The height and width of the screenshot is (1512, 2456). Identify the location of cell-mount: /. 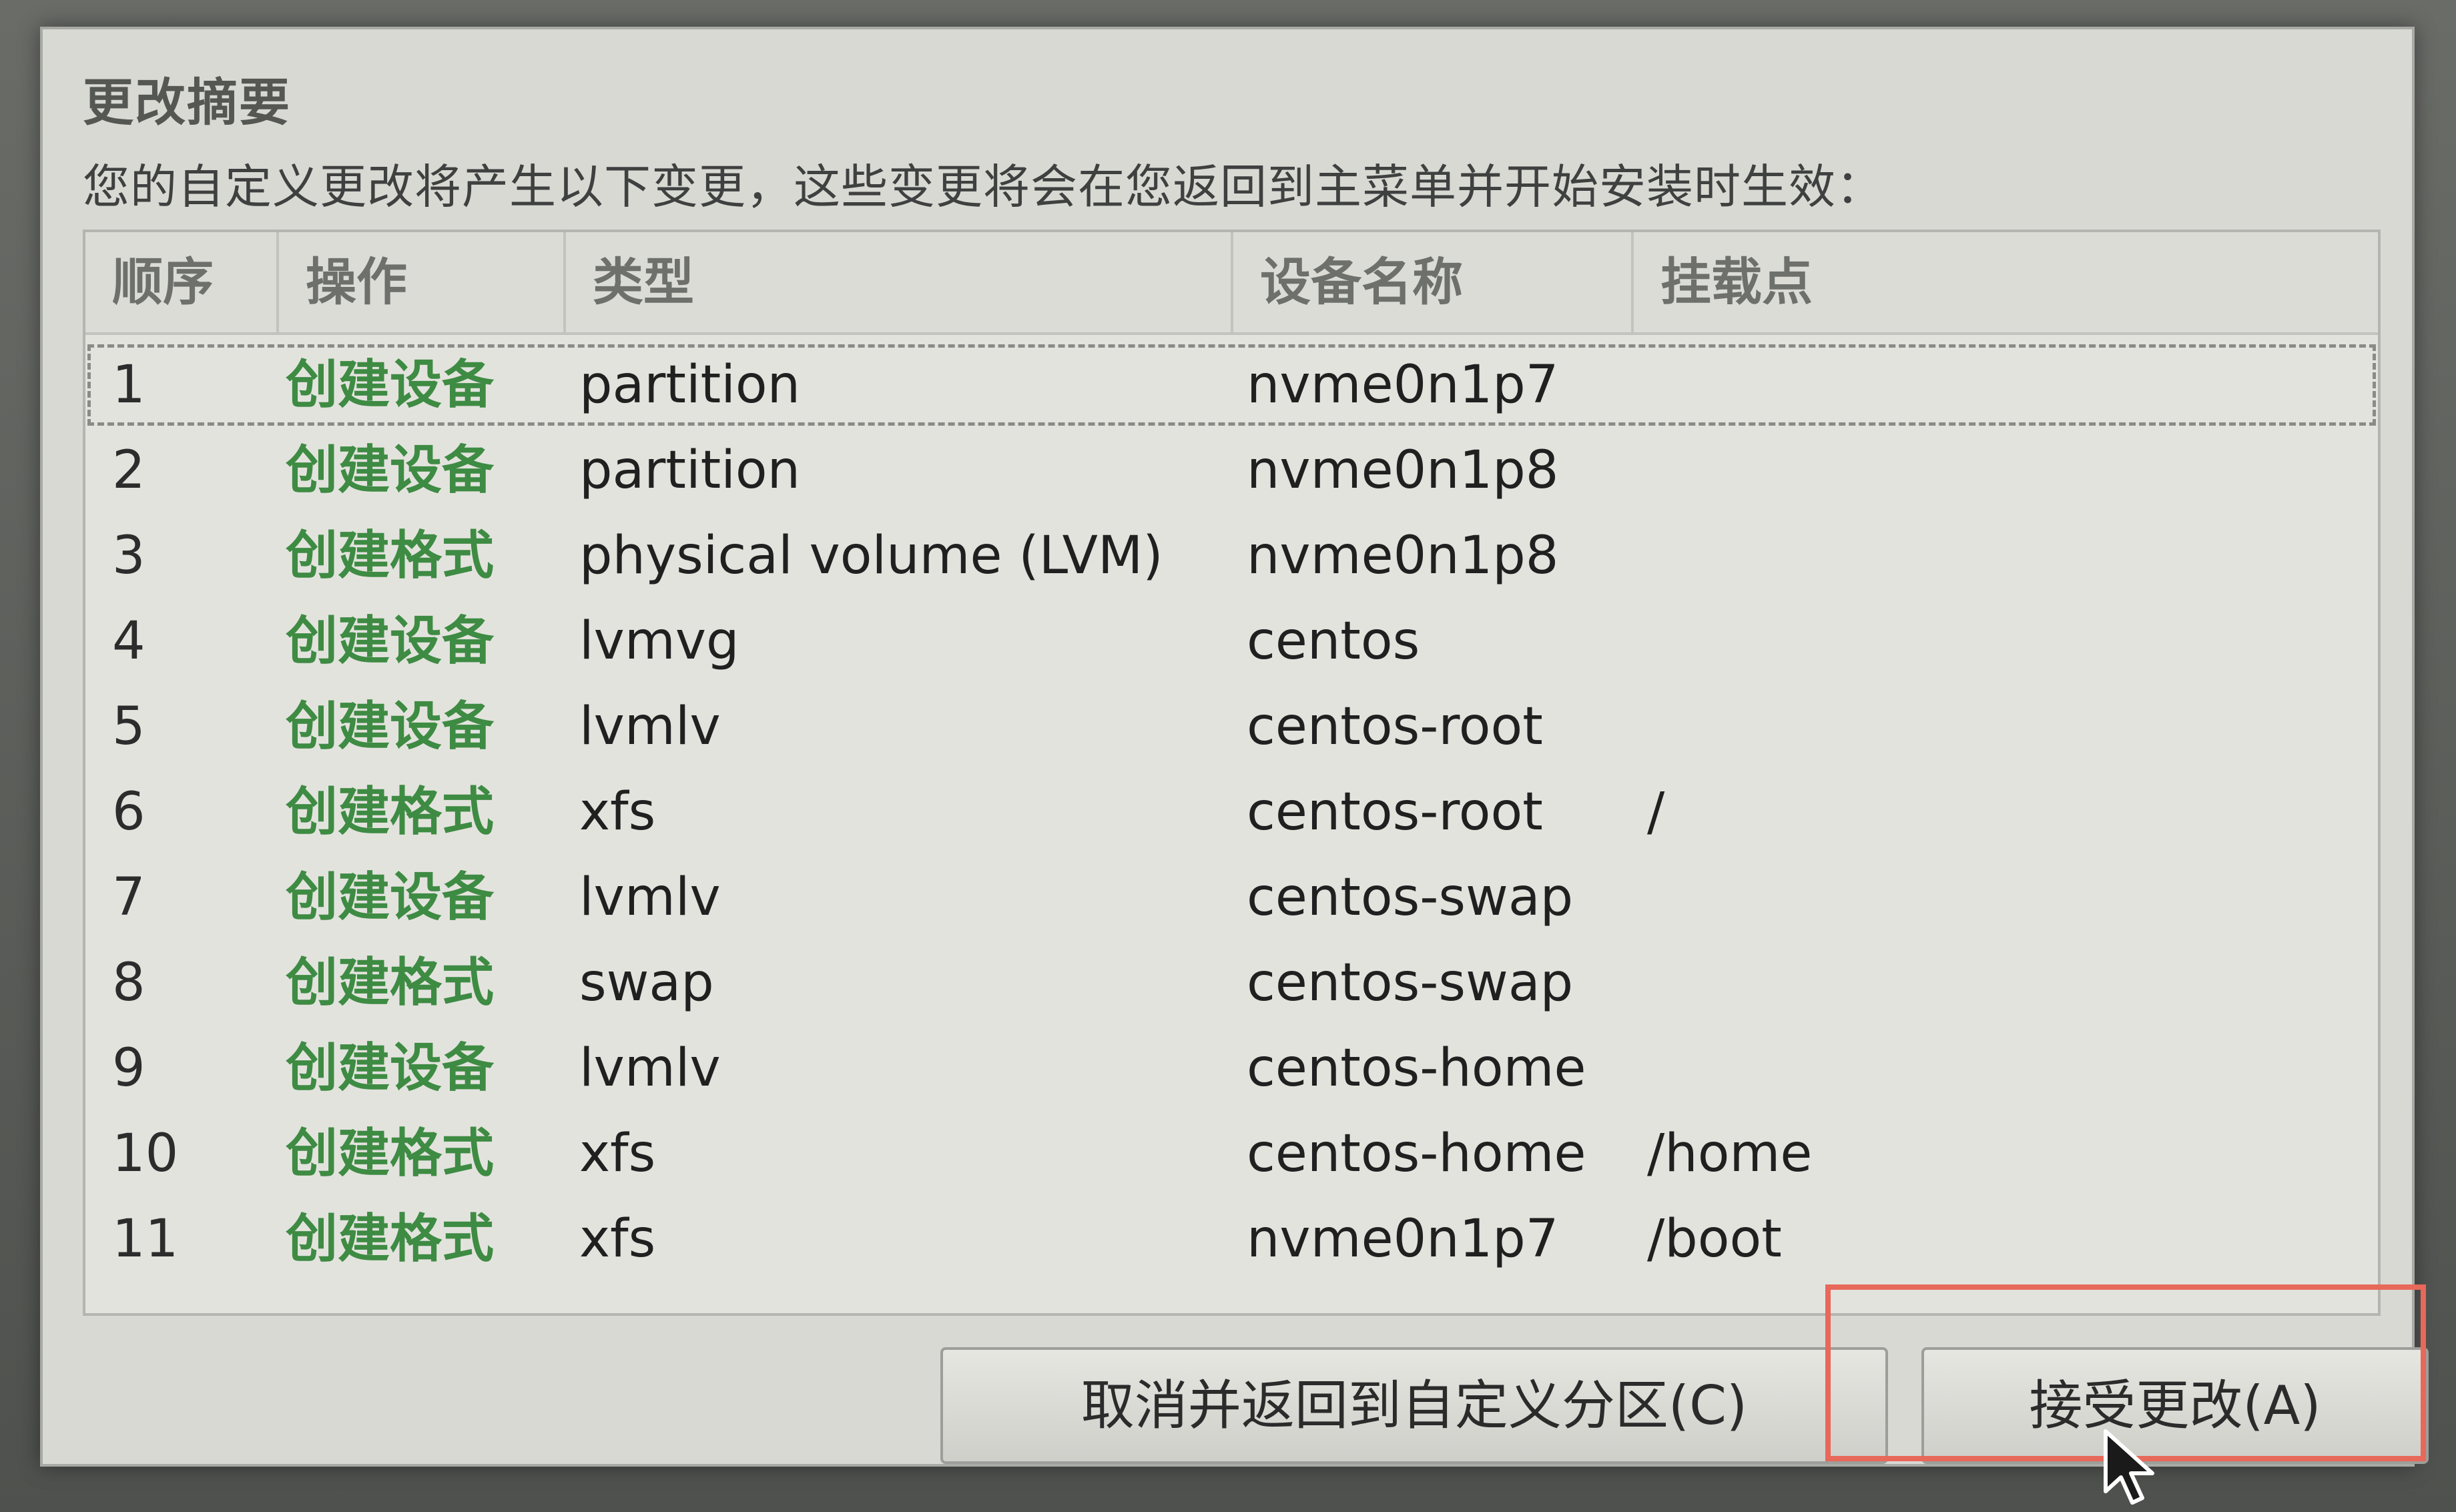
(1656, 812).